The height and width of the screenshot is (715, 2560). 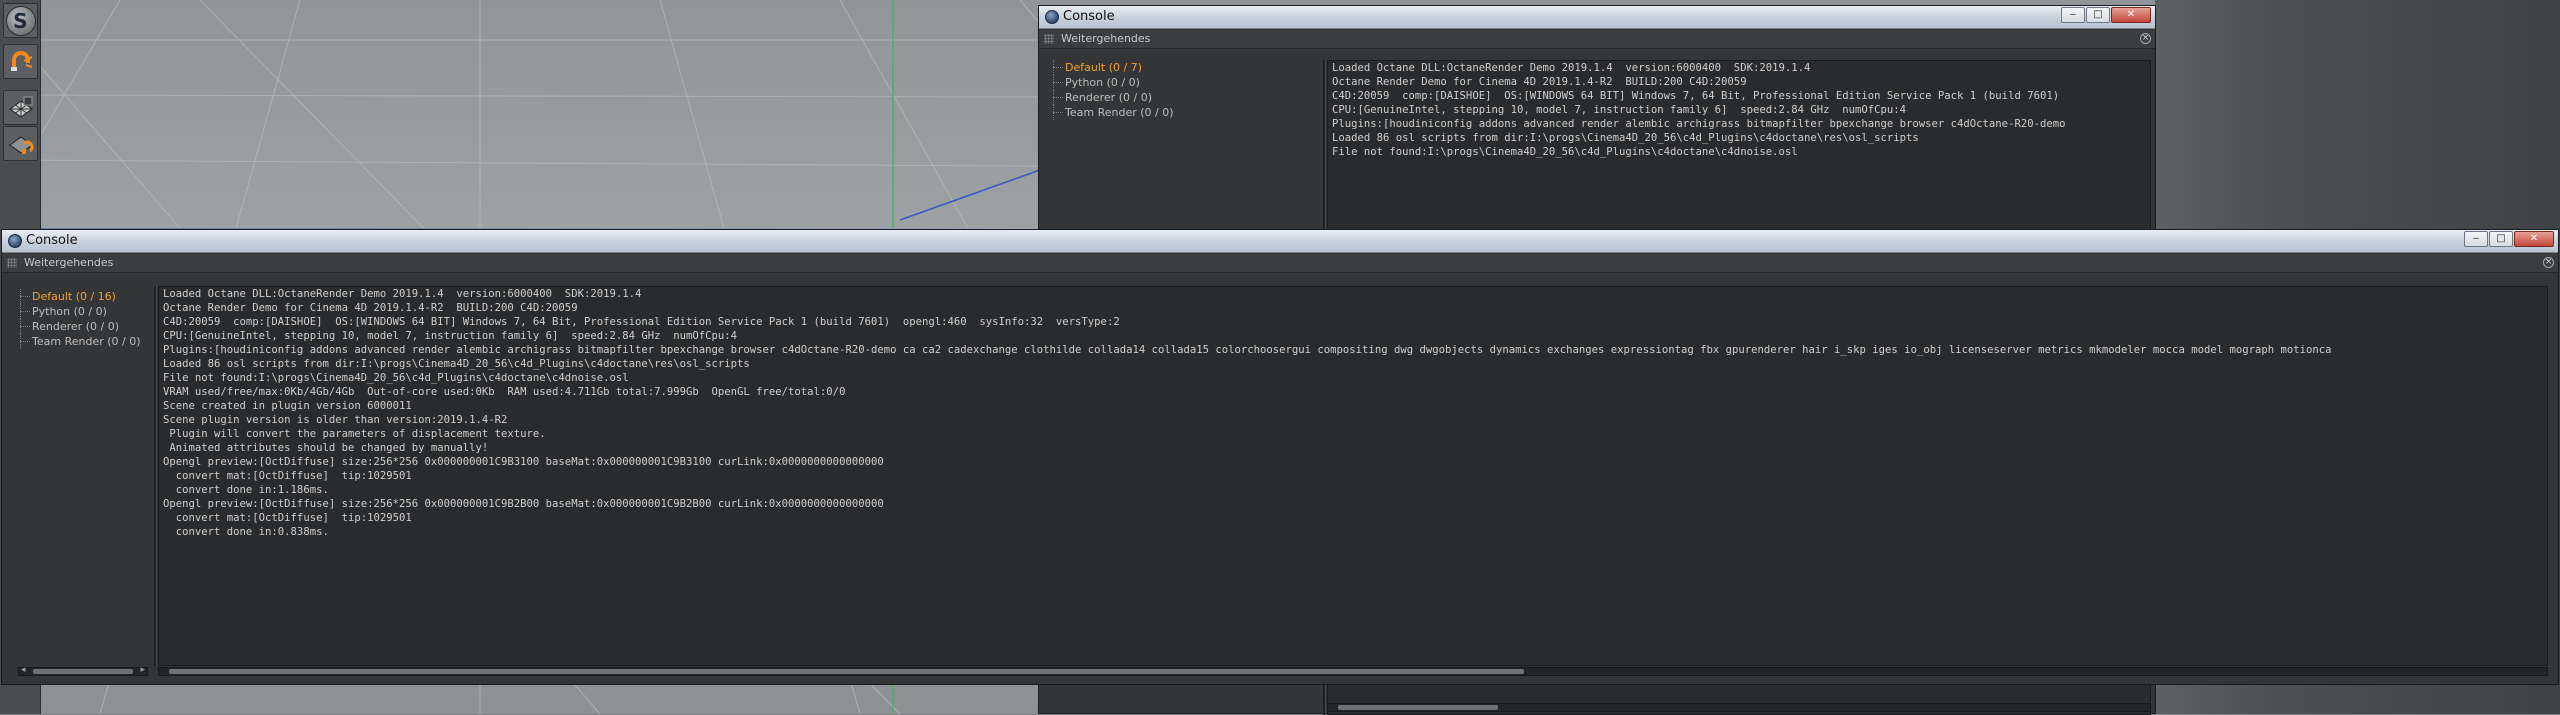 What do you see at coordinates (155, 476) in the screenshot?
I see `pane-splitter` at bounding box center [155, 476].